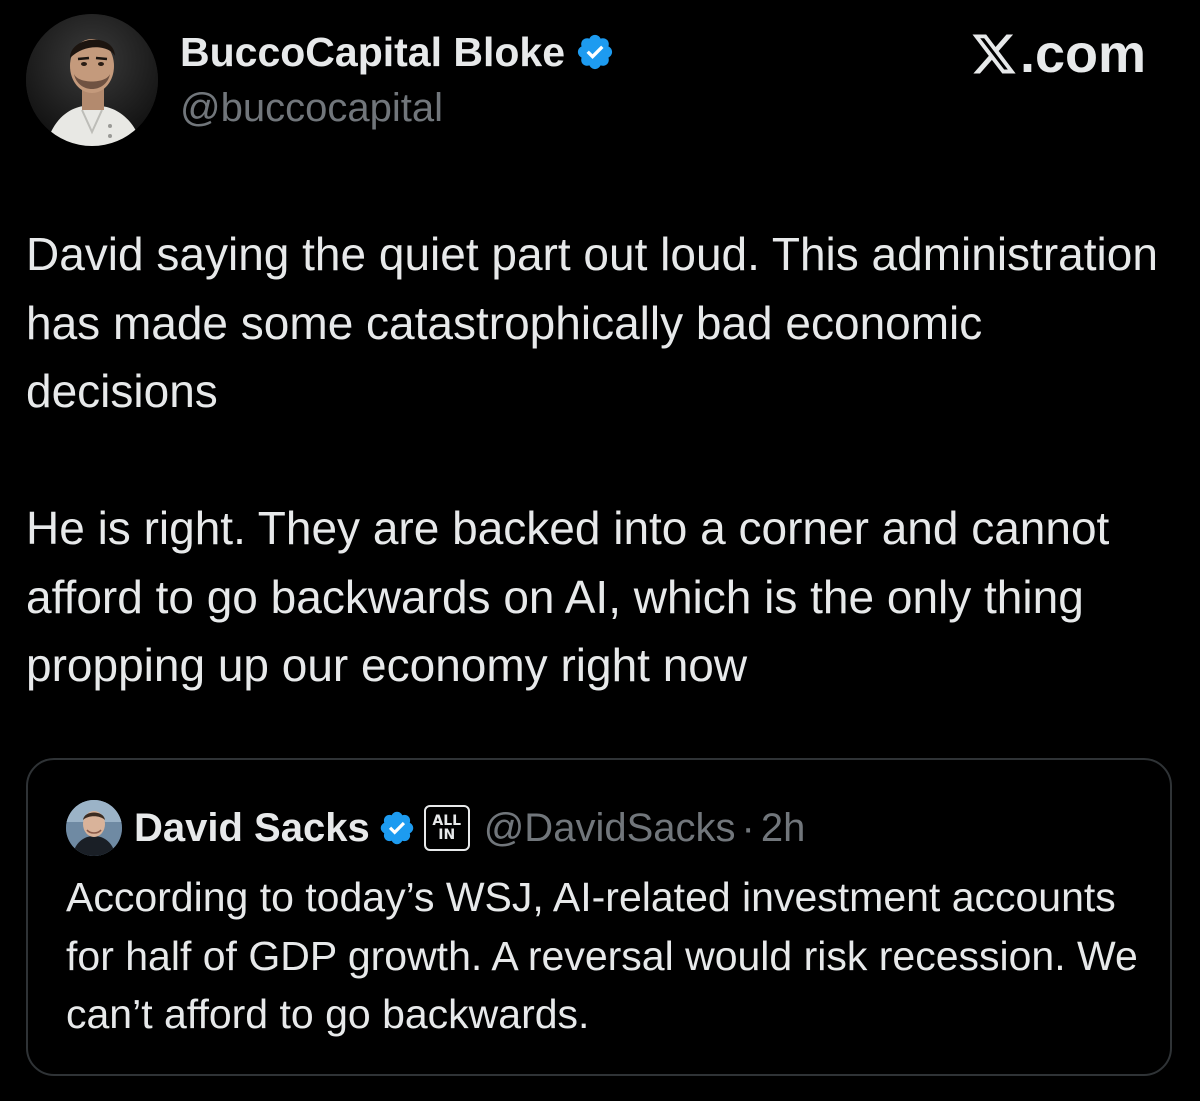 This screenshot has width=1200, height=1101. What do you see at coordinates (610, 828) in the screenshot?
I see `quoted-author-handle: @DavidSacks` at bounding box center [610, 828].